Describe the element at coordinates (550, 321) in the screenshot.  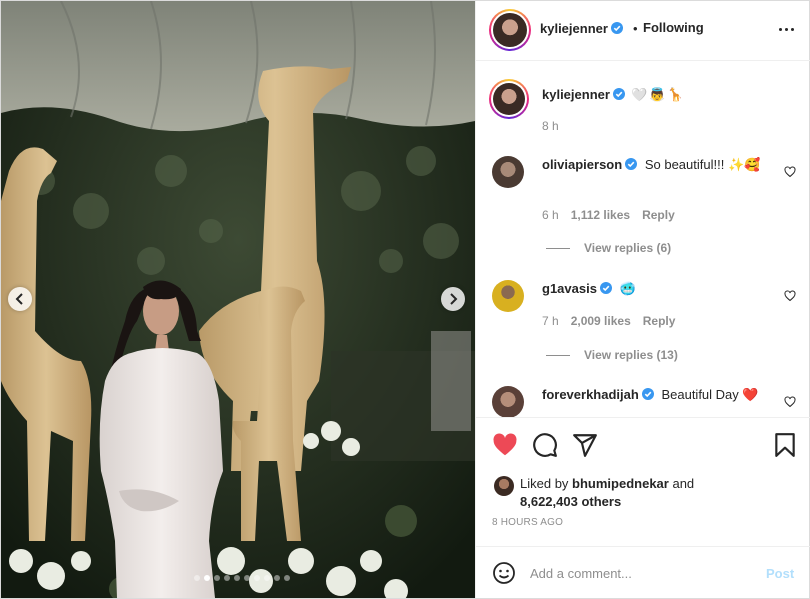
I see `comment-time: 7 h` at that location.